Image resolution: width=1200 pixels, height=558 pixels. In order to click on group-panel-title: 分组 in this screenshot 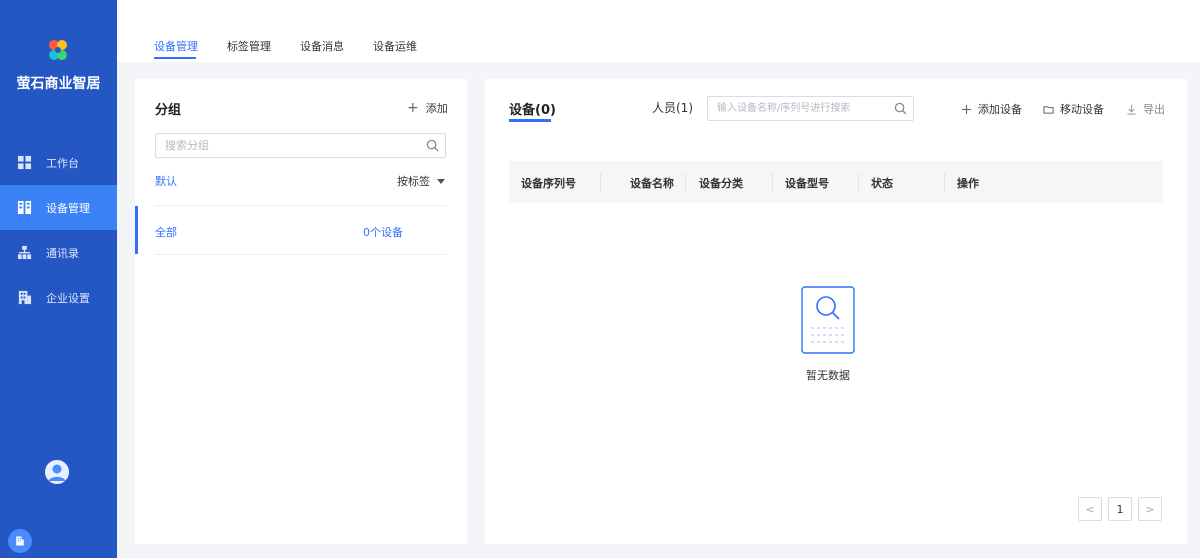, I will do `click(168, 110)`.